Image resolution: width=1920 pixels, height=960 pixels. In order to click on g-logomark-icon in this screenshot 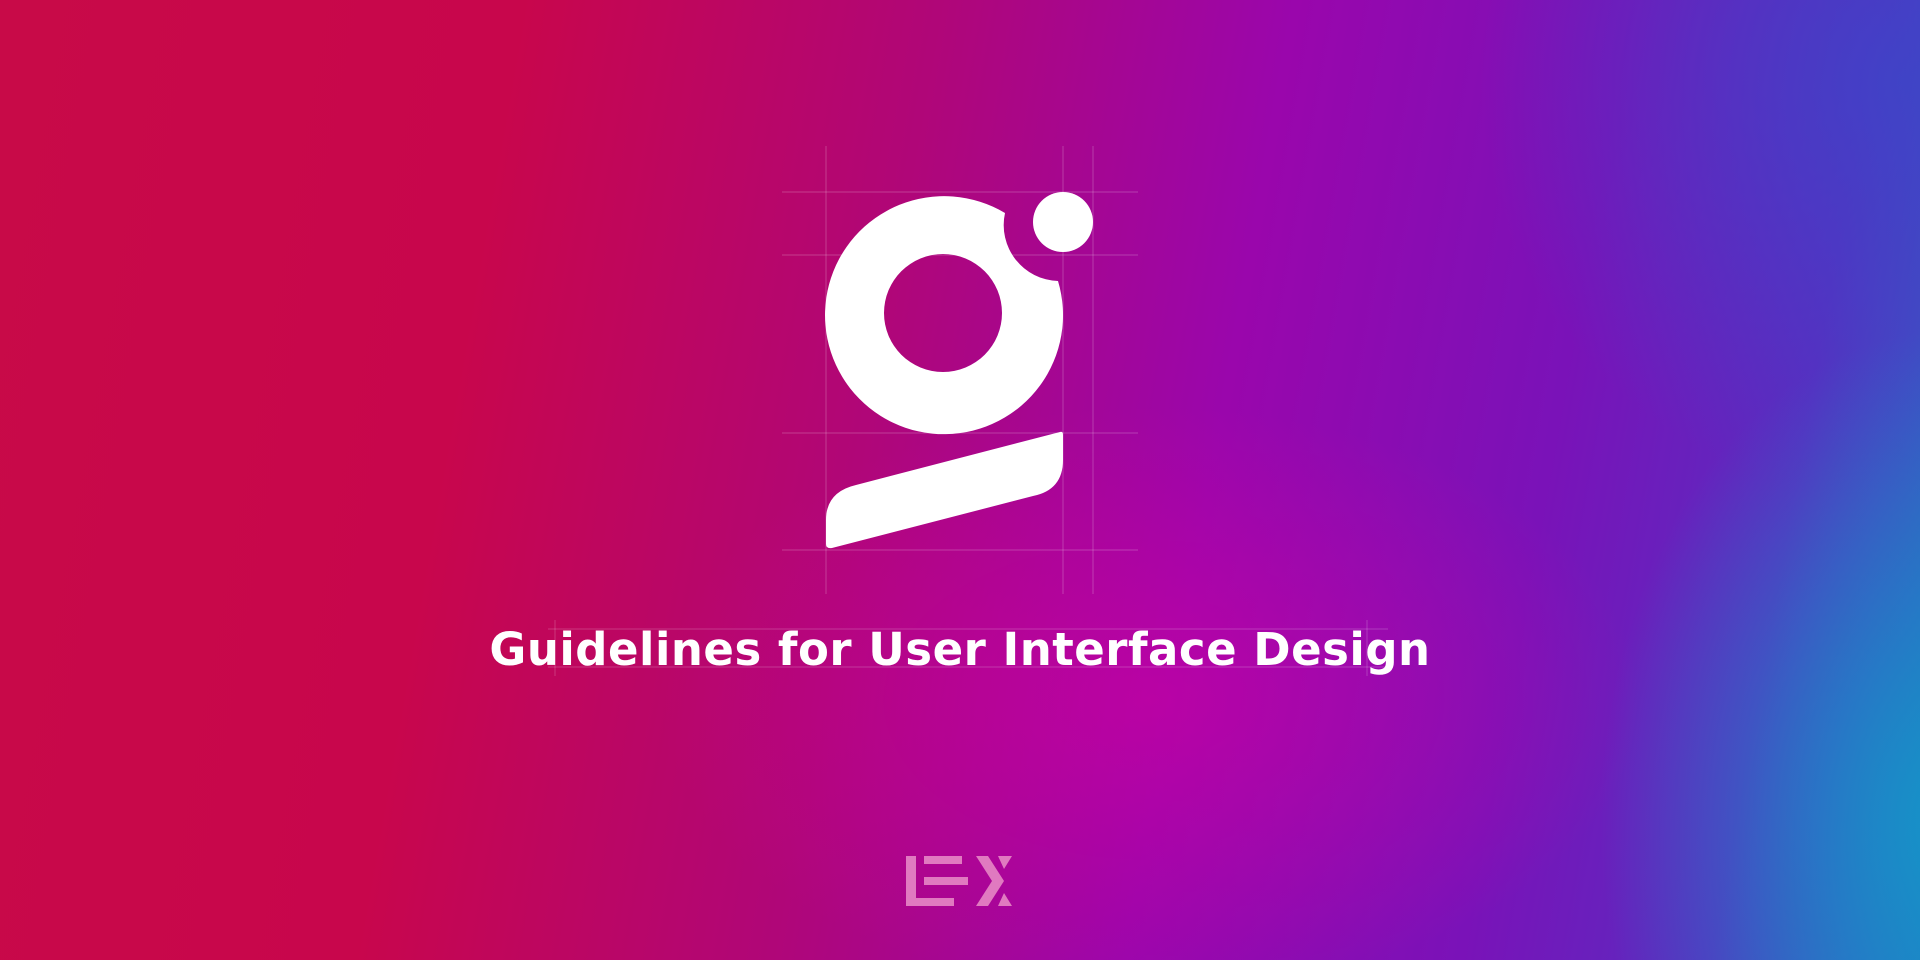, I will do `click(959, 370)`.